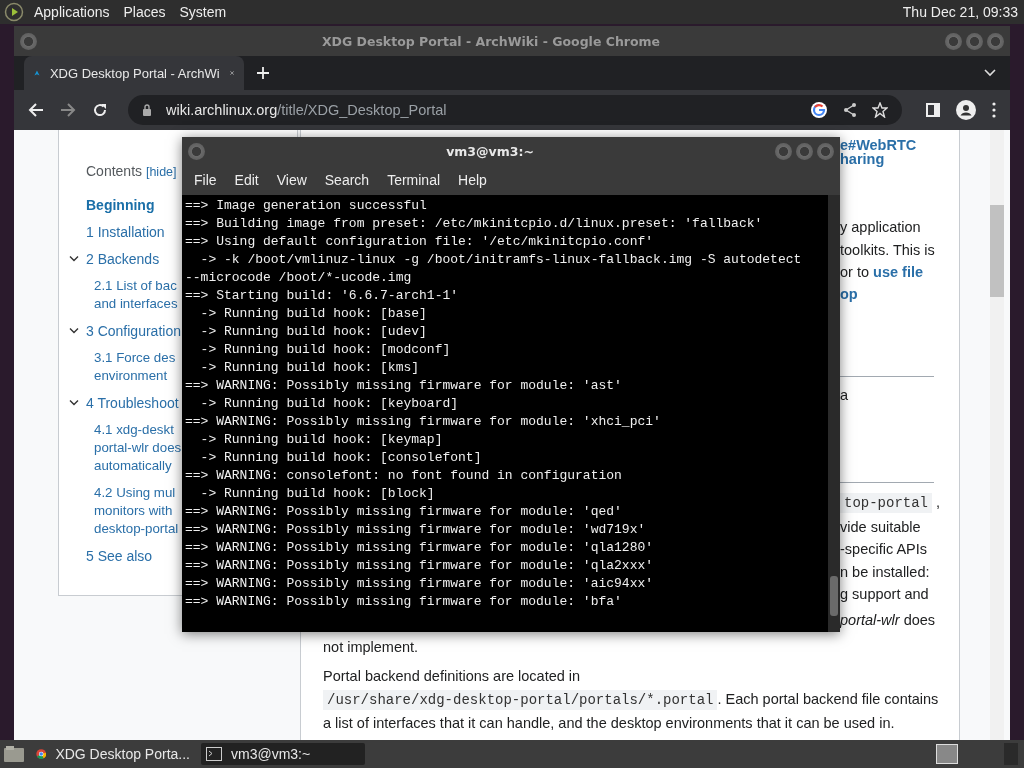 This screenshot has width=1024, height=768. Describe the element at coordinates (14, 754) in the screenshot. I see `desktop-icon` at that location.